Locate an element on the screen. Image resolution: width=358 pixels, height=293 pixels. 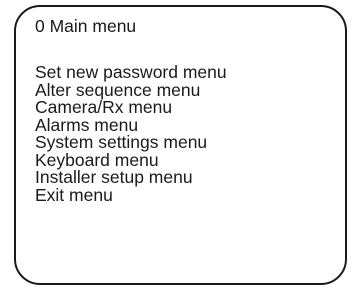
menu-title: 0 Main menu is located at coordinates (86, 26).